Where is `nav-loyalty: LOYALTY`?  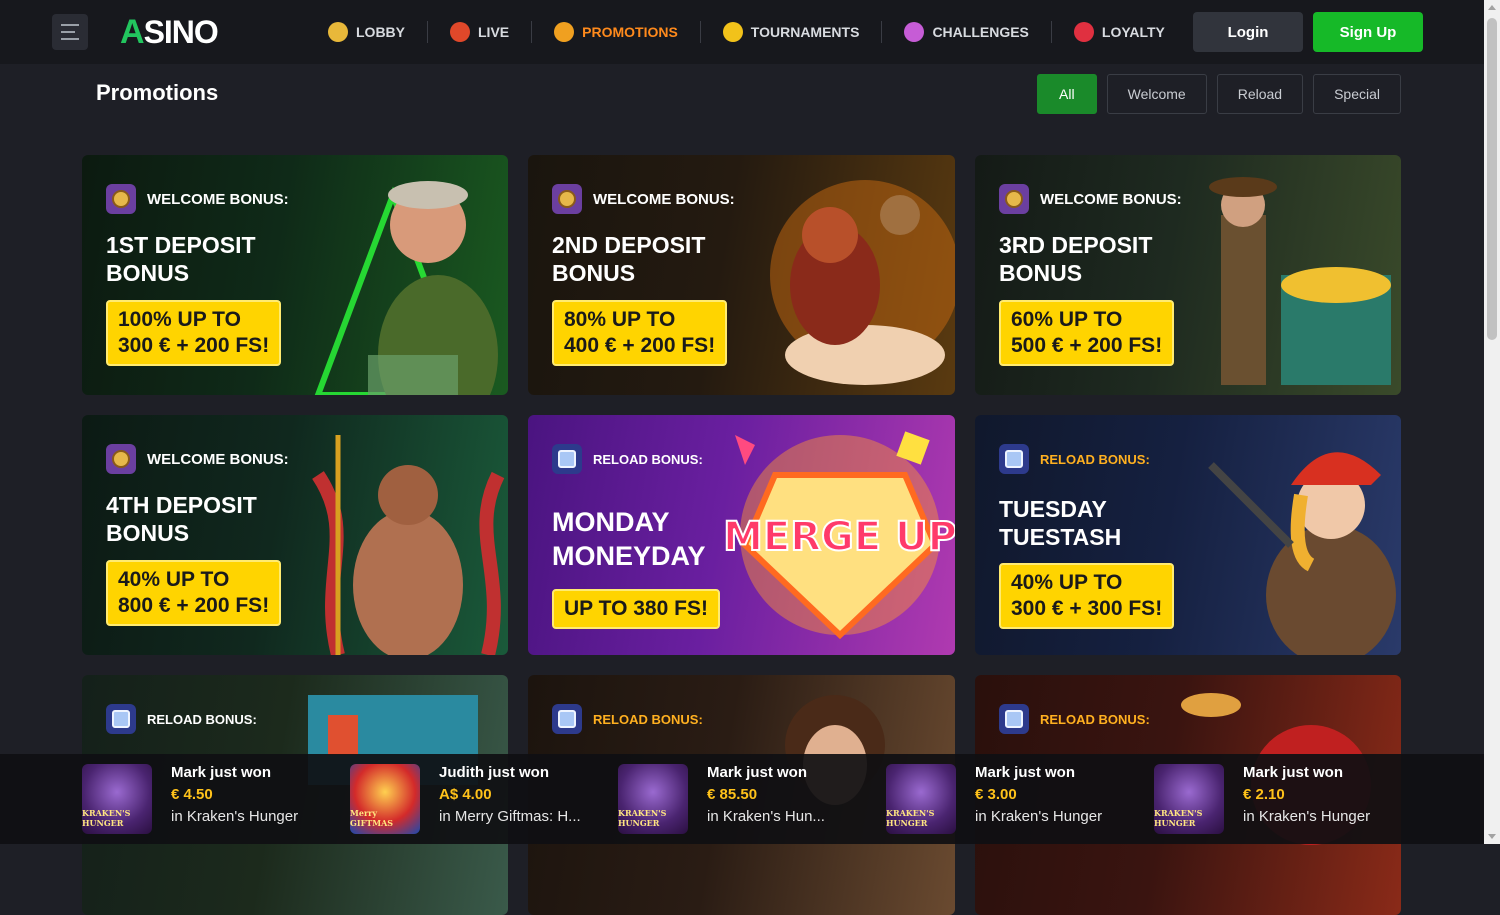 nav-loyalty: LOYALTY is located at coordinates (1119, 32).